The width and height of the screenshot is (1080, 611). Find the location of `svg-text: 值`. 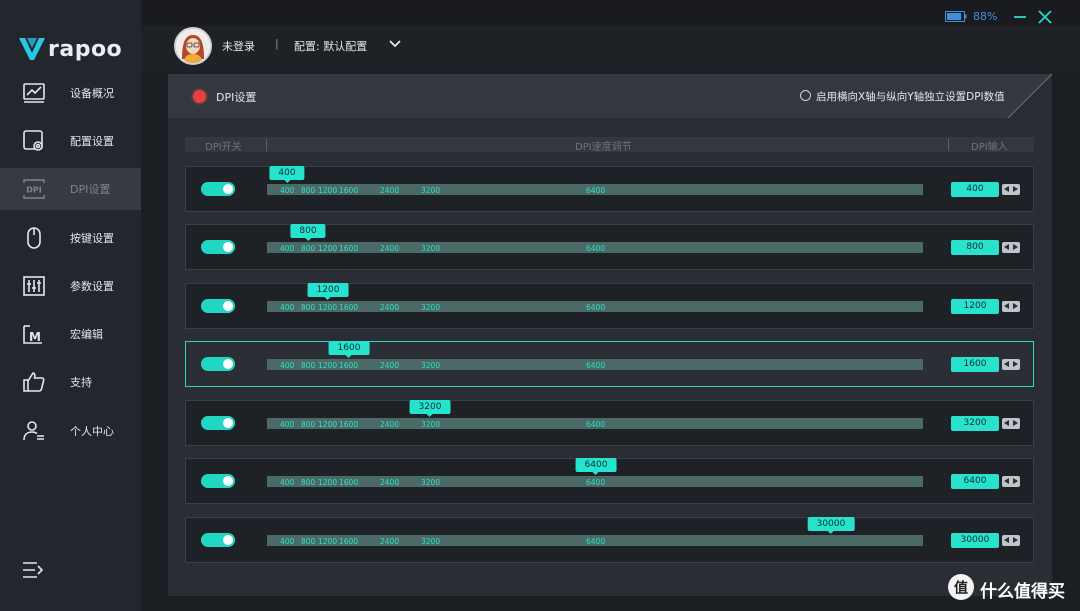

svg-text: 值 is located at coordinates (961, 588).